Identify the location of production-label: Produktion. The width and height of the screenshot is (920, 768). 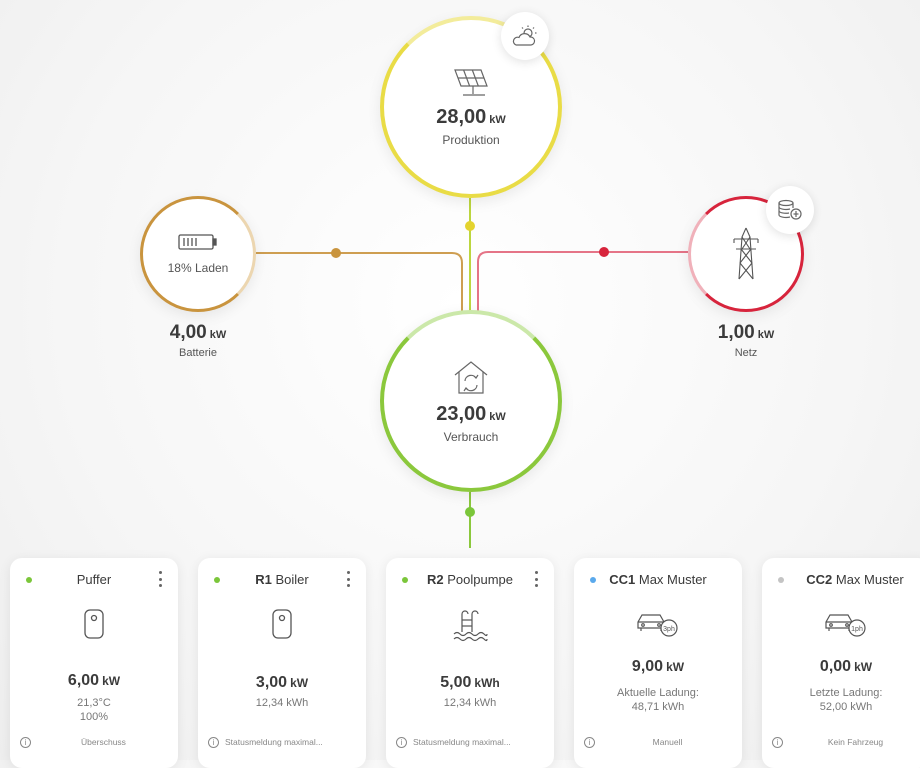
(471, 139).